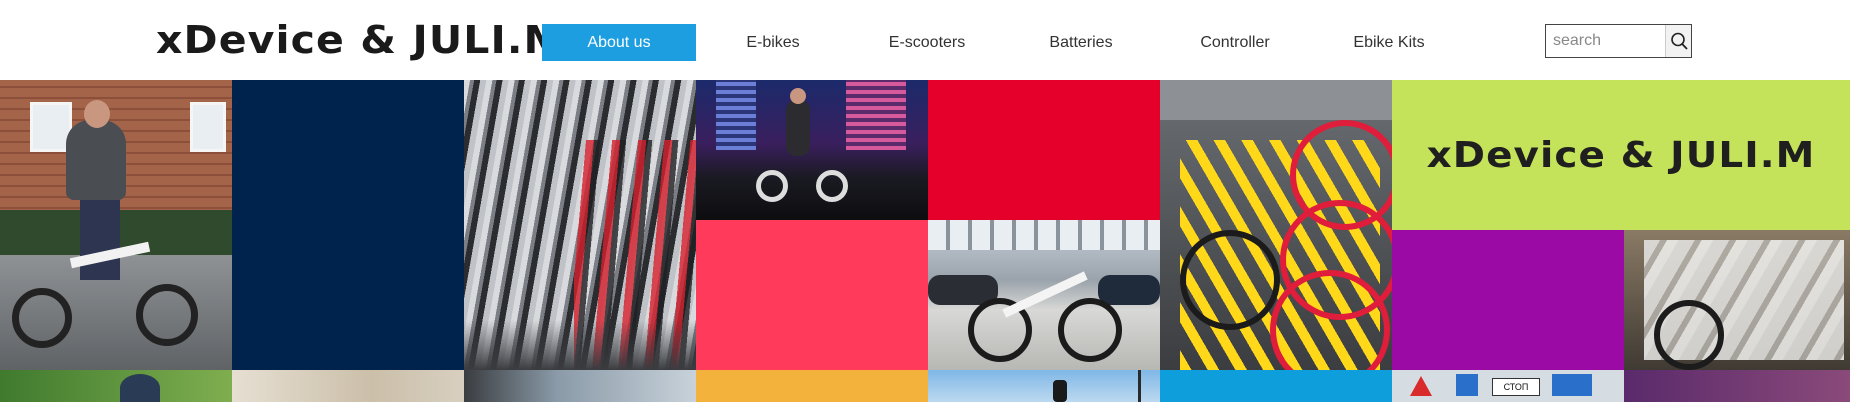  What do you see at coordinates (348, 225) in the screenshot?
I see `color-tile-navy` at bounding box center [348, 225].